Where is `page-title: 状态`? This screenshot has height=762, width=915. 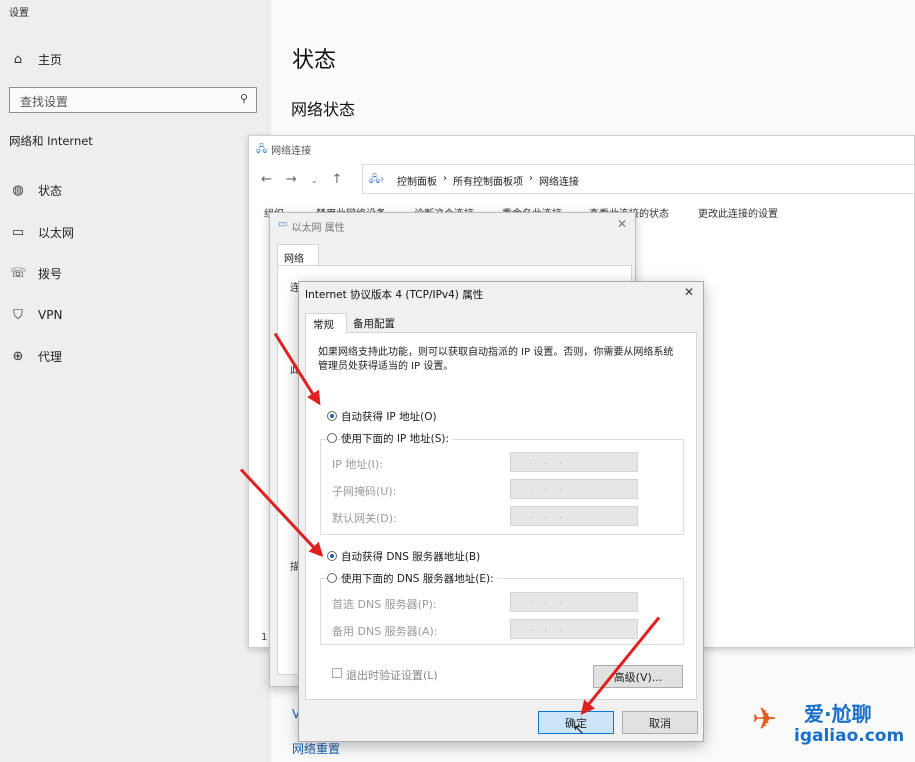 page-title: 状态 is located at coordinates (314, 60).